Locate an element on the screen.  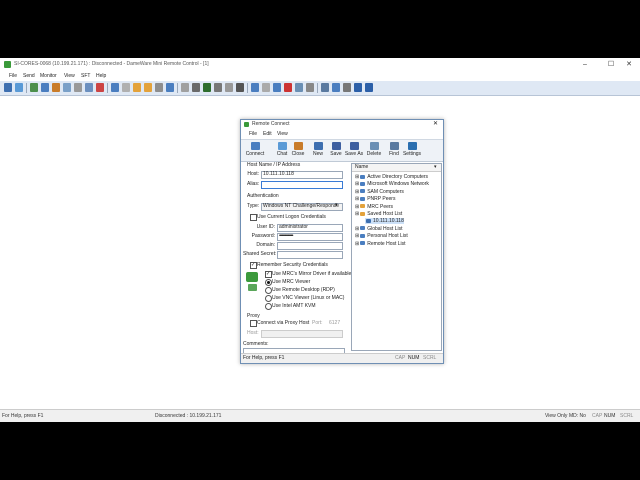
mrc-viewer-label: Use MRC Viewer is located at coordinates (291, 282).